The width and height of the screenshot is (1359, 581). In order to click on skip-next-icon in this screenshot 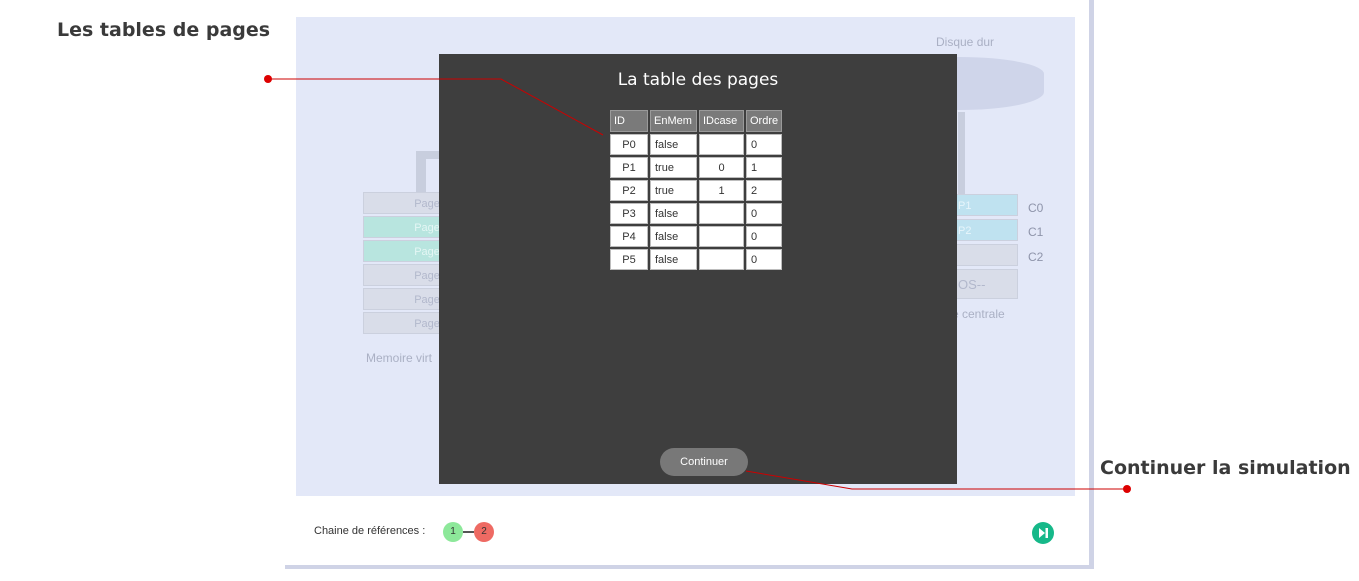, I will do `click(1043, 533)`.